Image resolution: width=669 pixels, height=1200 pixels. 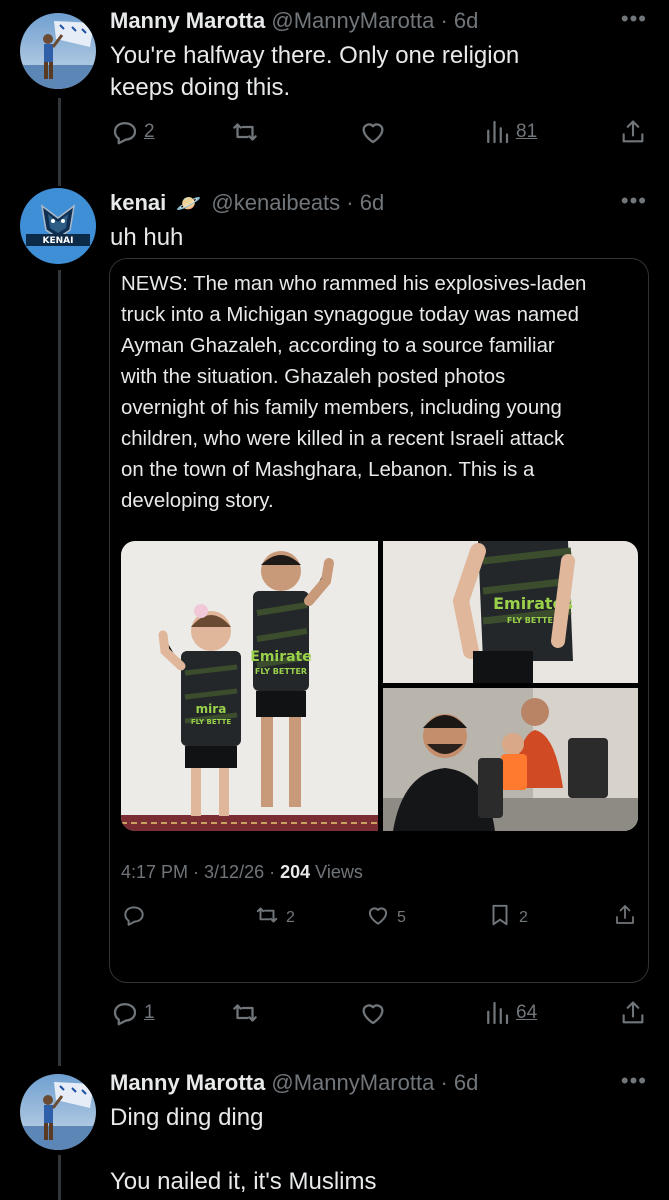 What do you see at coordinates (187, 1117) in the screenshot?
I see `tweet-line: Ding ding ding` at bounding box center [187, 1117].